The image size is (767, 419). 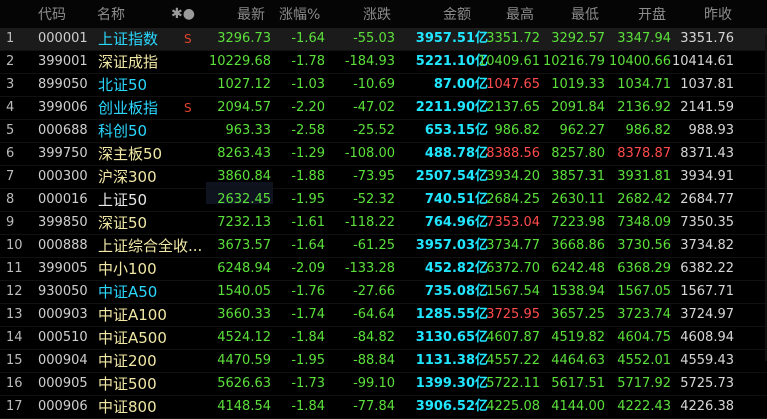 I want to click on header-prev-close: 昨收, so click(x=718, y=14).